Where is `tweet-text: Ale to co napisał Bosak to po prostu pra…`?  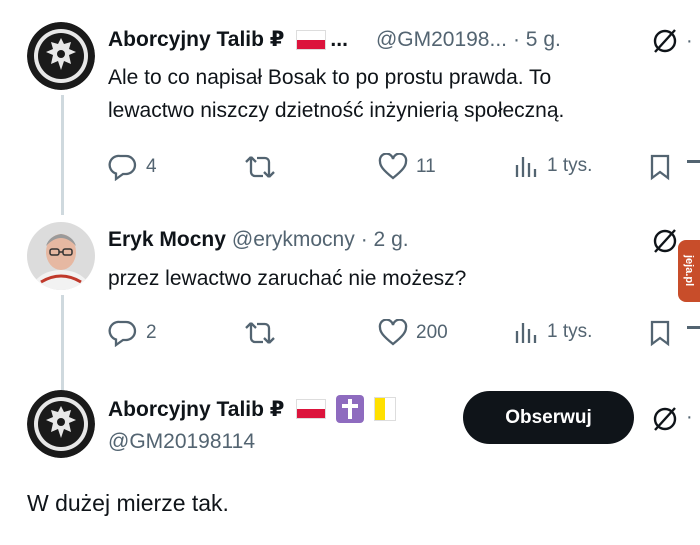 tweet-text: Ale to co napisał Bosak to po prostu pra… is located at coordinates (336, 94).